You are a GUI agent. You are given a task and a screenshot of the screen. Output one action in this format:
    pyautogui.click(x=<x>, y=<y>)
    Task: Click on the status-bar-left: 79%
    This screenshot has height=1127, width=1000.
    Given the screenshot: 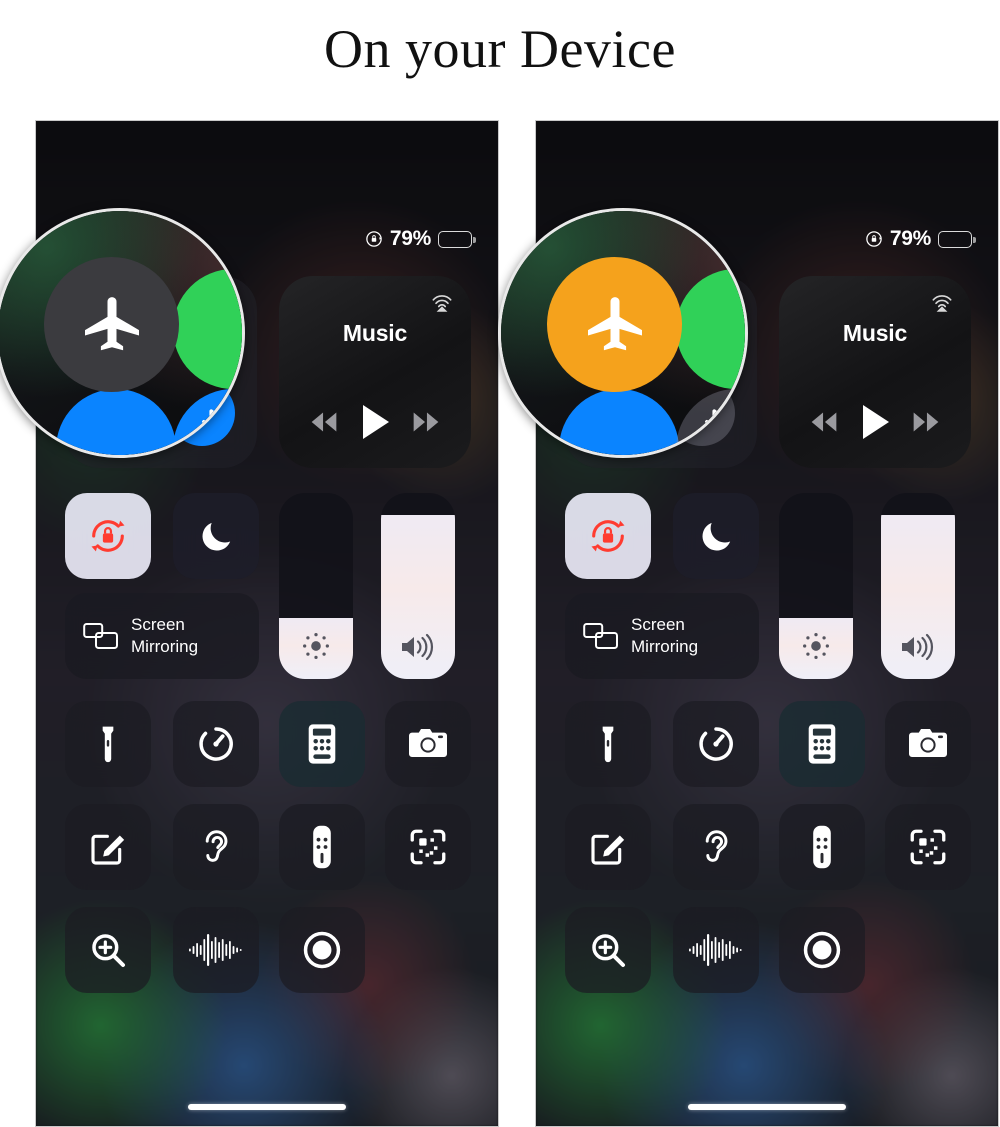 What is the action you would take?
    pyautogui.click(x=420, y=239)
    